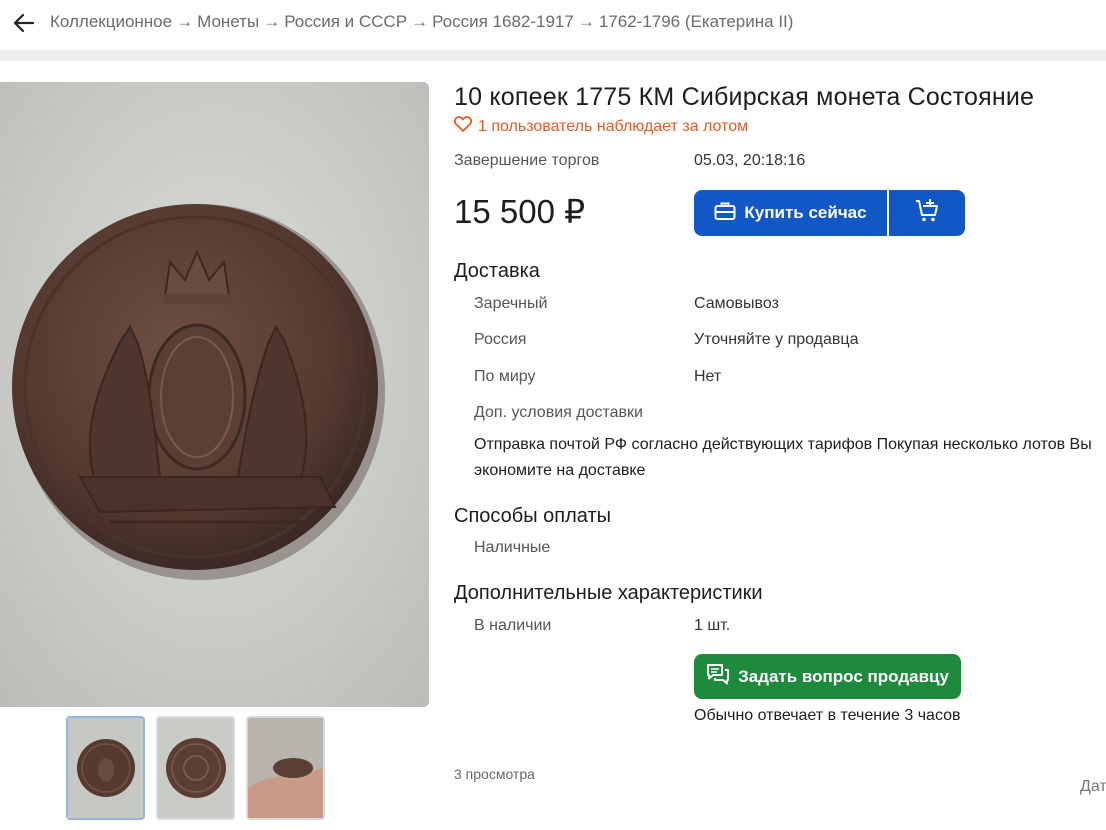 The width and height of the screenshot is (1106, 830). What do you see at coordinates (24, 23) in the screenshot?
I see `back-arrow-icon` at bounding box center [24, 23].